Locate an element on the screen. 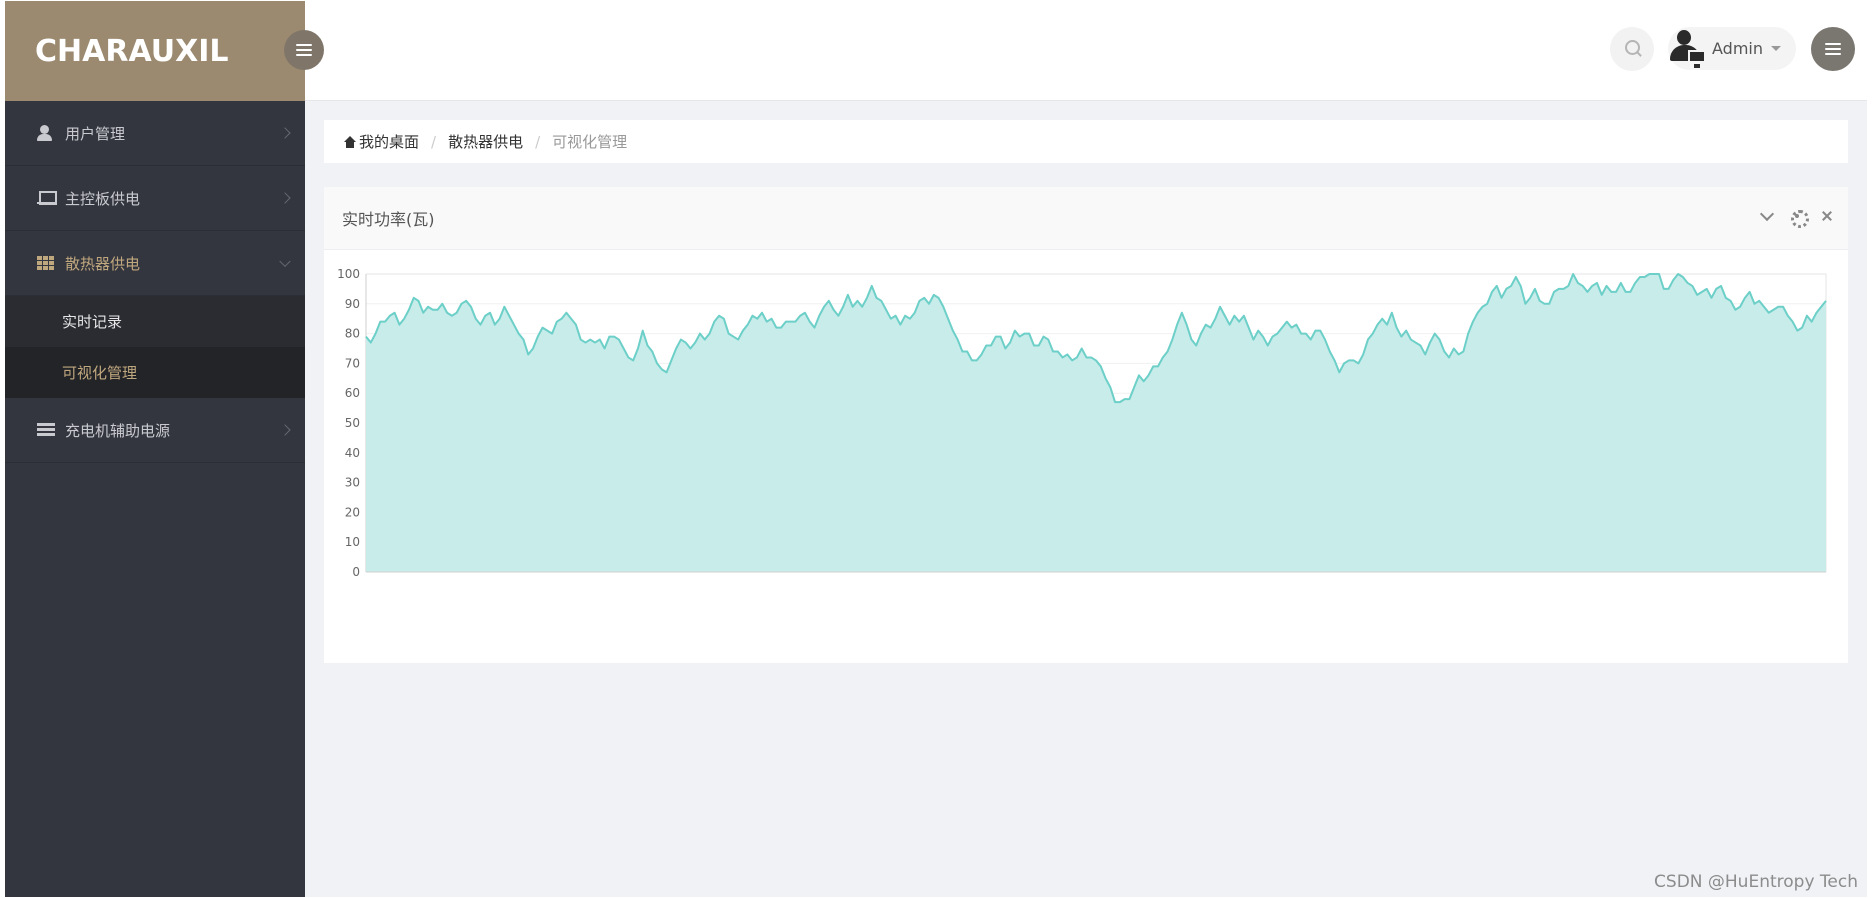 The image size is (1872, 898). watermark: CSDN @HuEntropy Tech is located at coordinates (1756, 882).